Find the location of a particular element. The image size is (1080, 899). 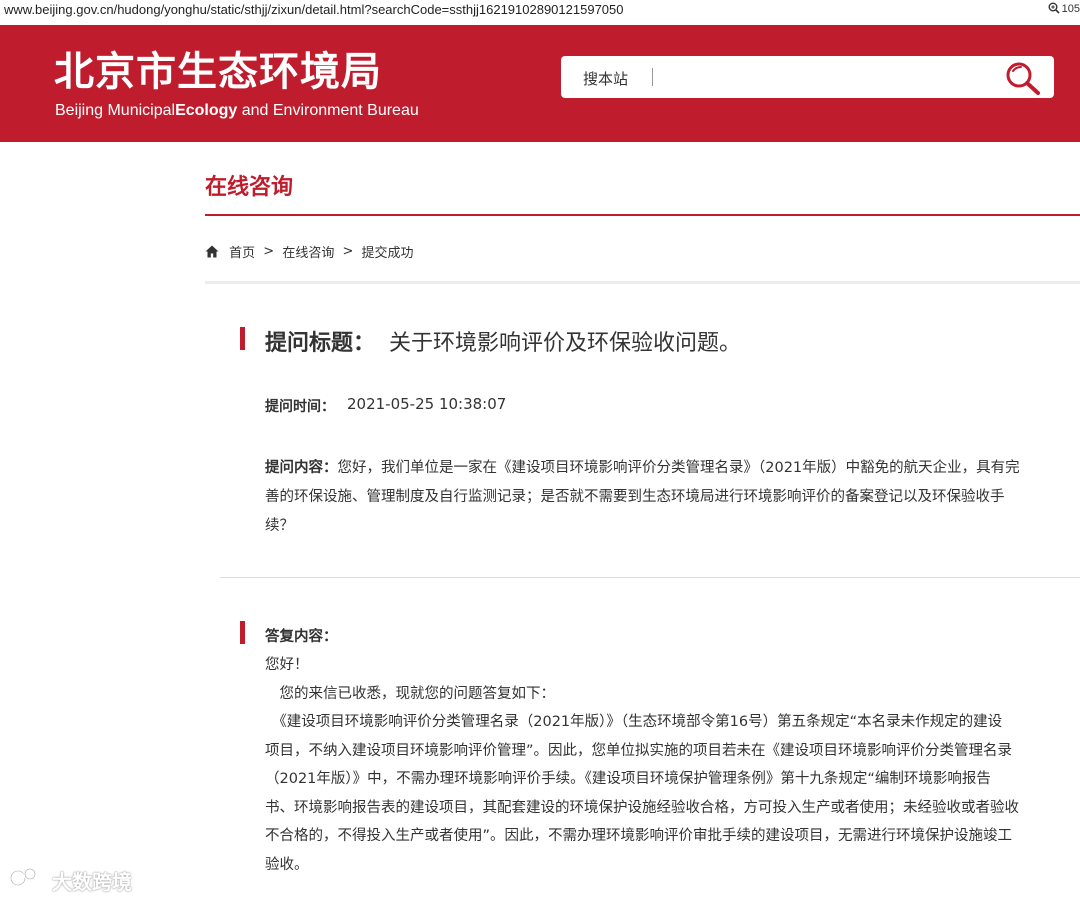

search-button is located at coordinates (1025, 78).